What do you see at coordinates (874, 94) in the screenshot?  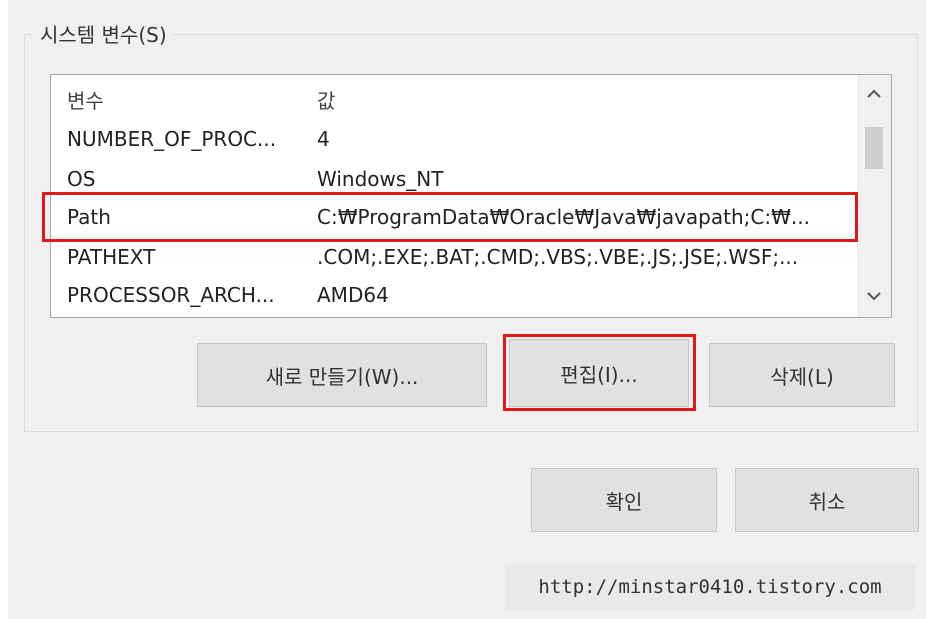 I see `chevron-up-icon` at bounding box center [874, 94].